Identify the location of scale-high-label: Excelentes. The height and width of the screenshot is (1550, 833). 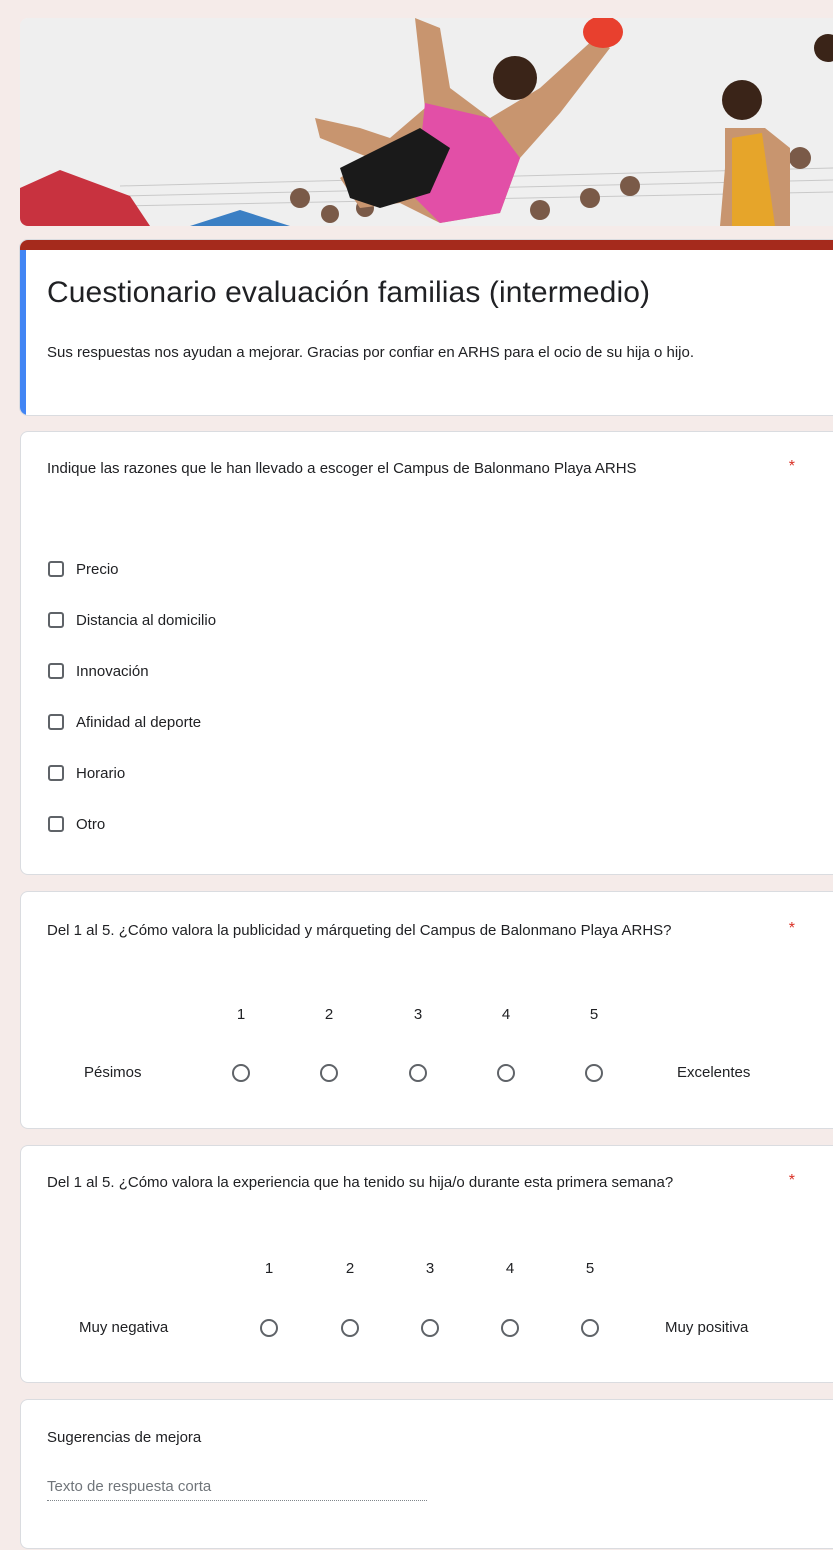
(714, 1072).